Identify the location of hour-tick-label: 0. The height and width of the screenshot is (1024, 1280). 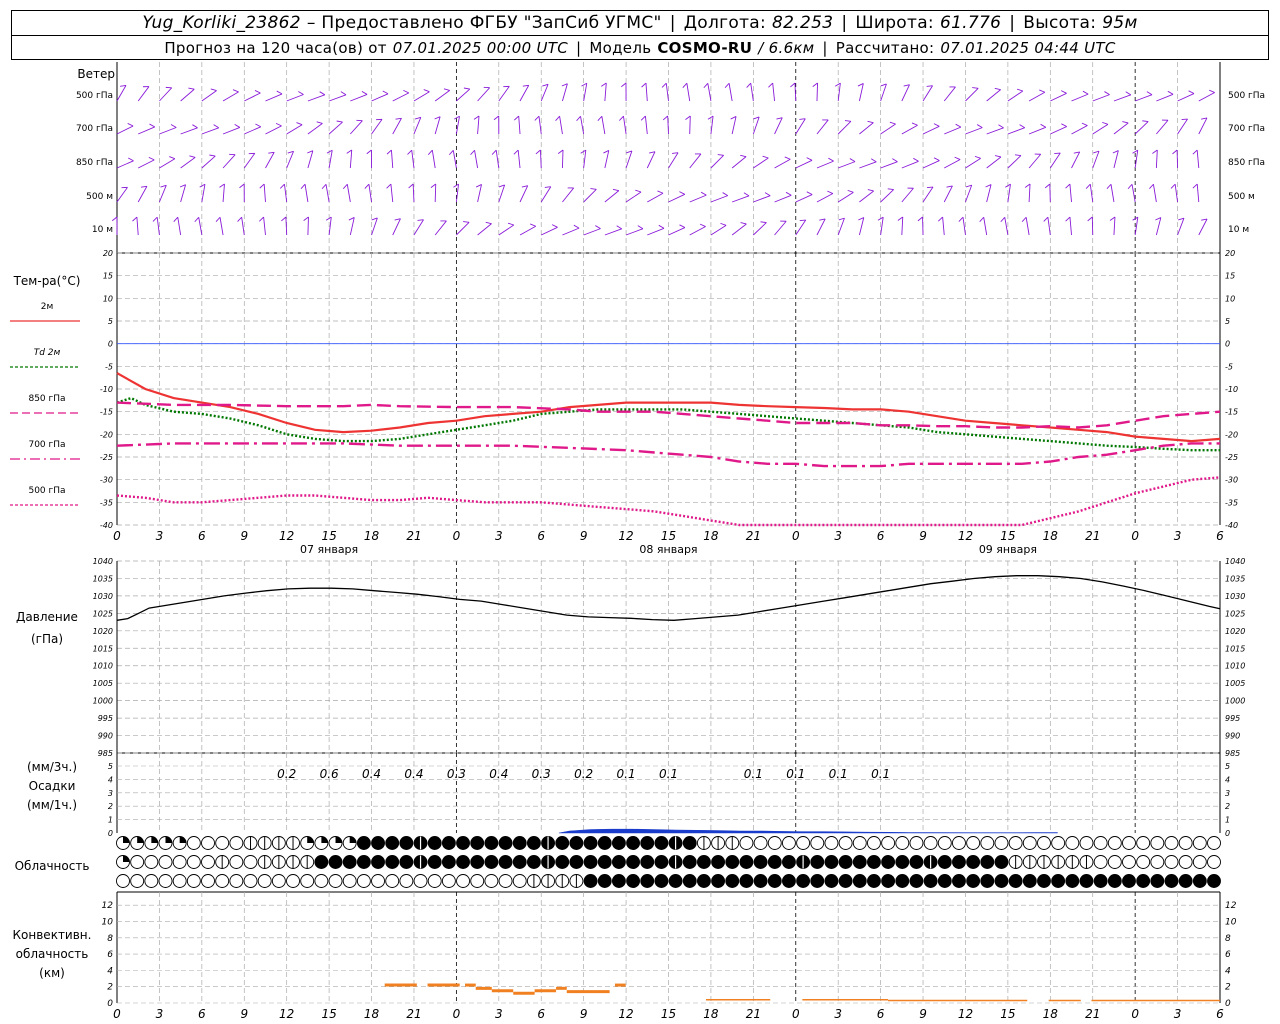
(796, 1014).